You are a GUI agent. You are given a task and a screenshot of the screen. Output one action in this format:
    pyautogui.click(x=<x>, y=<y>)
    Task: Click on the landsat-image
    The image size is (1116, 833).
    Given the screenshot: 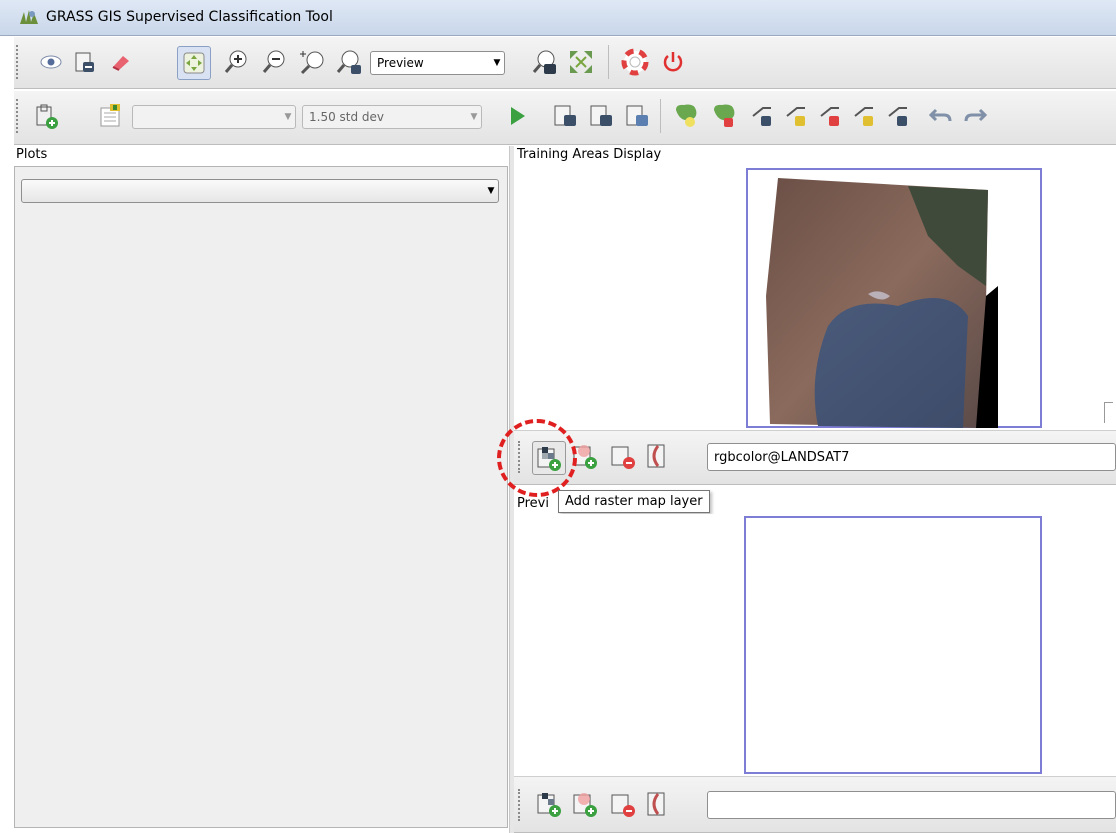 What is the action you would take?
    pyautogui.click(x=882, y=303)
    